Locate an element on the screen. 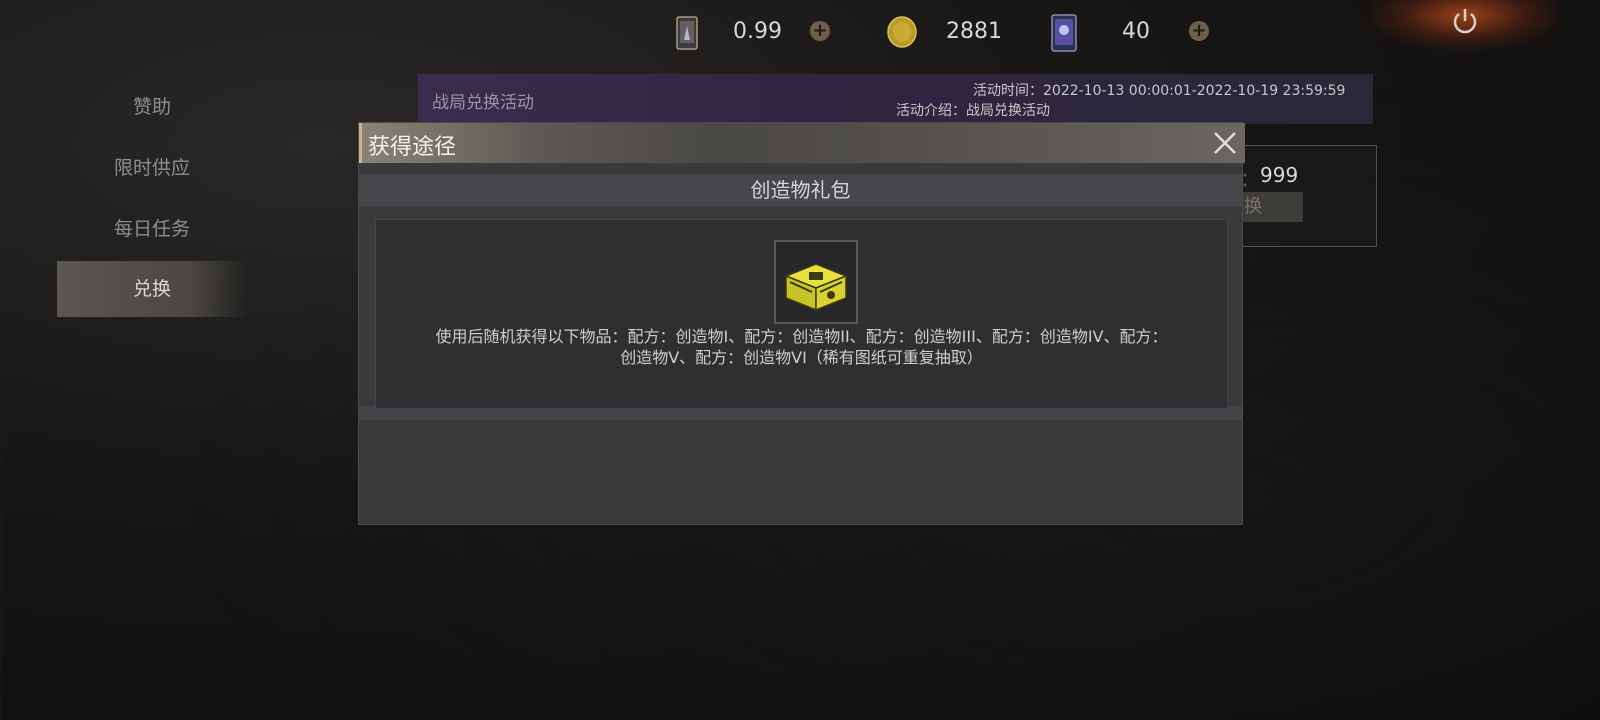 Image resolution: width=1600 pixels, height=720 pixels. item-slot is located at coordinates (816, 282).